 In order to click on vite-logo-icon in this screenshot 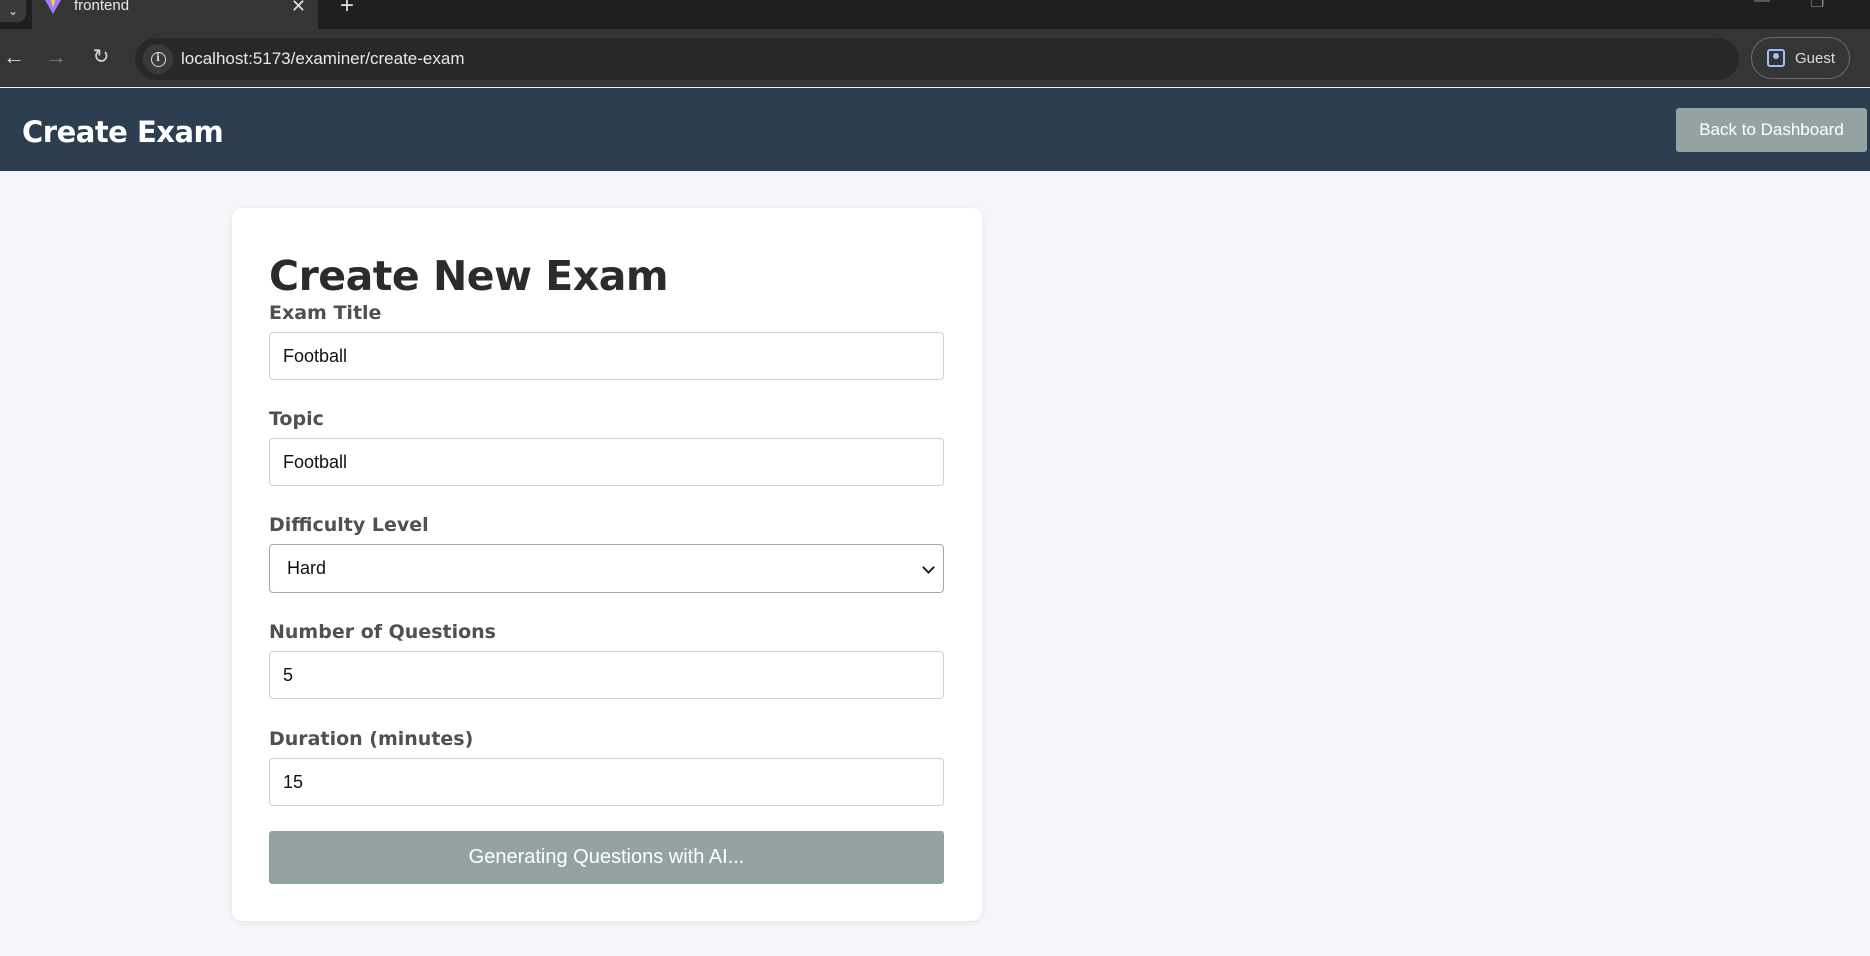, I will do `click(53, 7)`.